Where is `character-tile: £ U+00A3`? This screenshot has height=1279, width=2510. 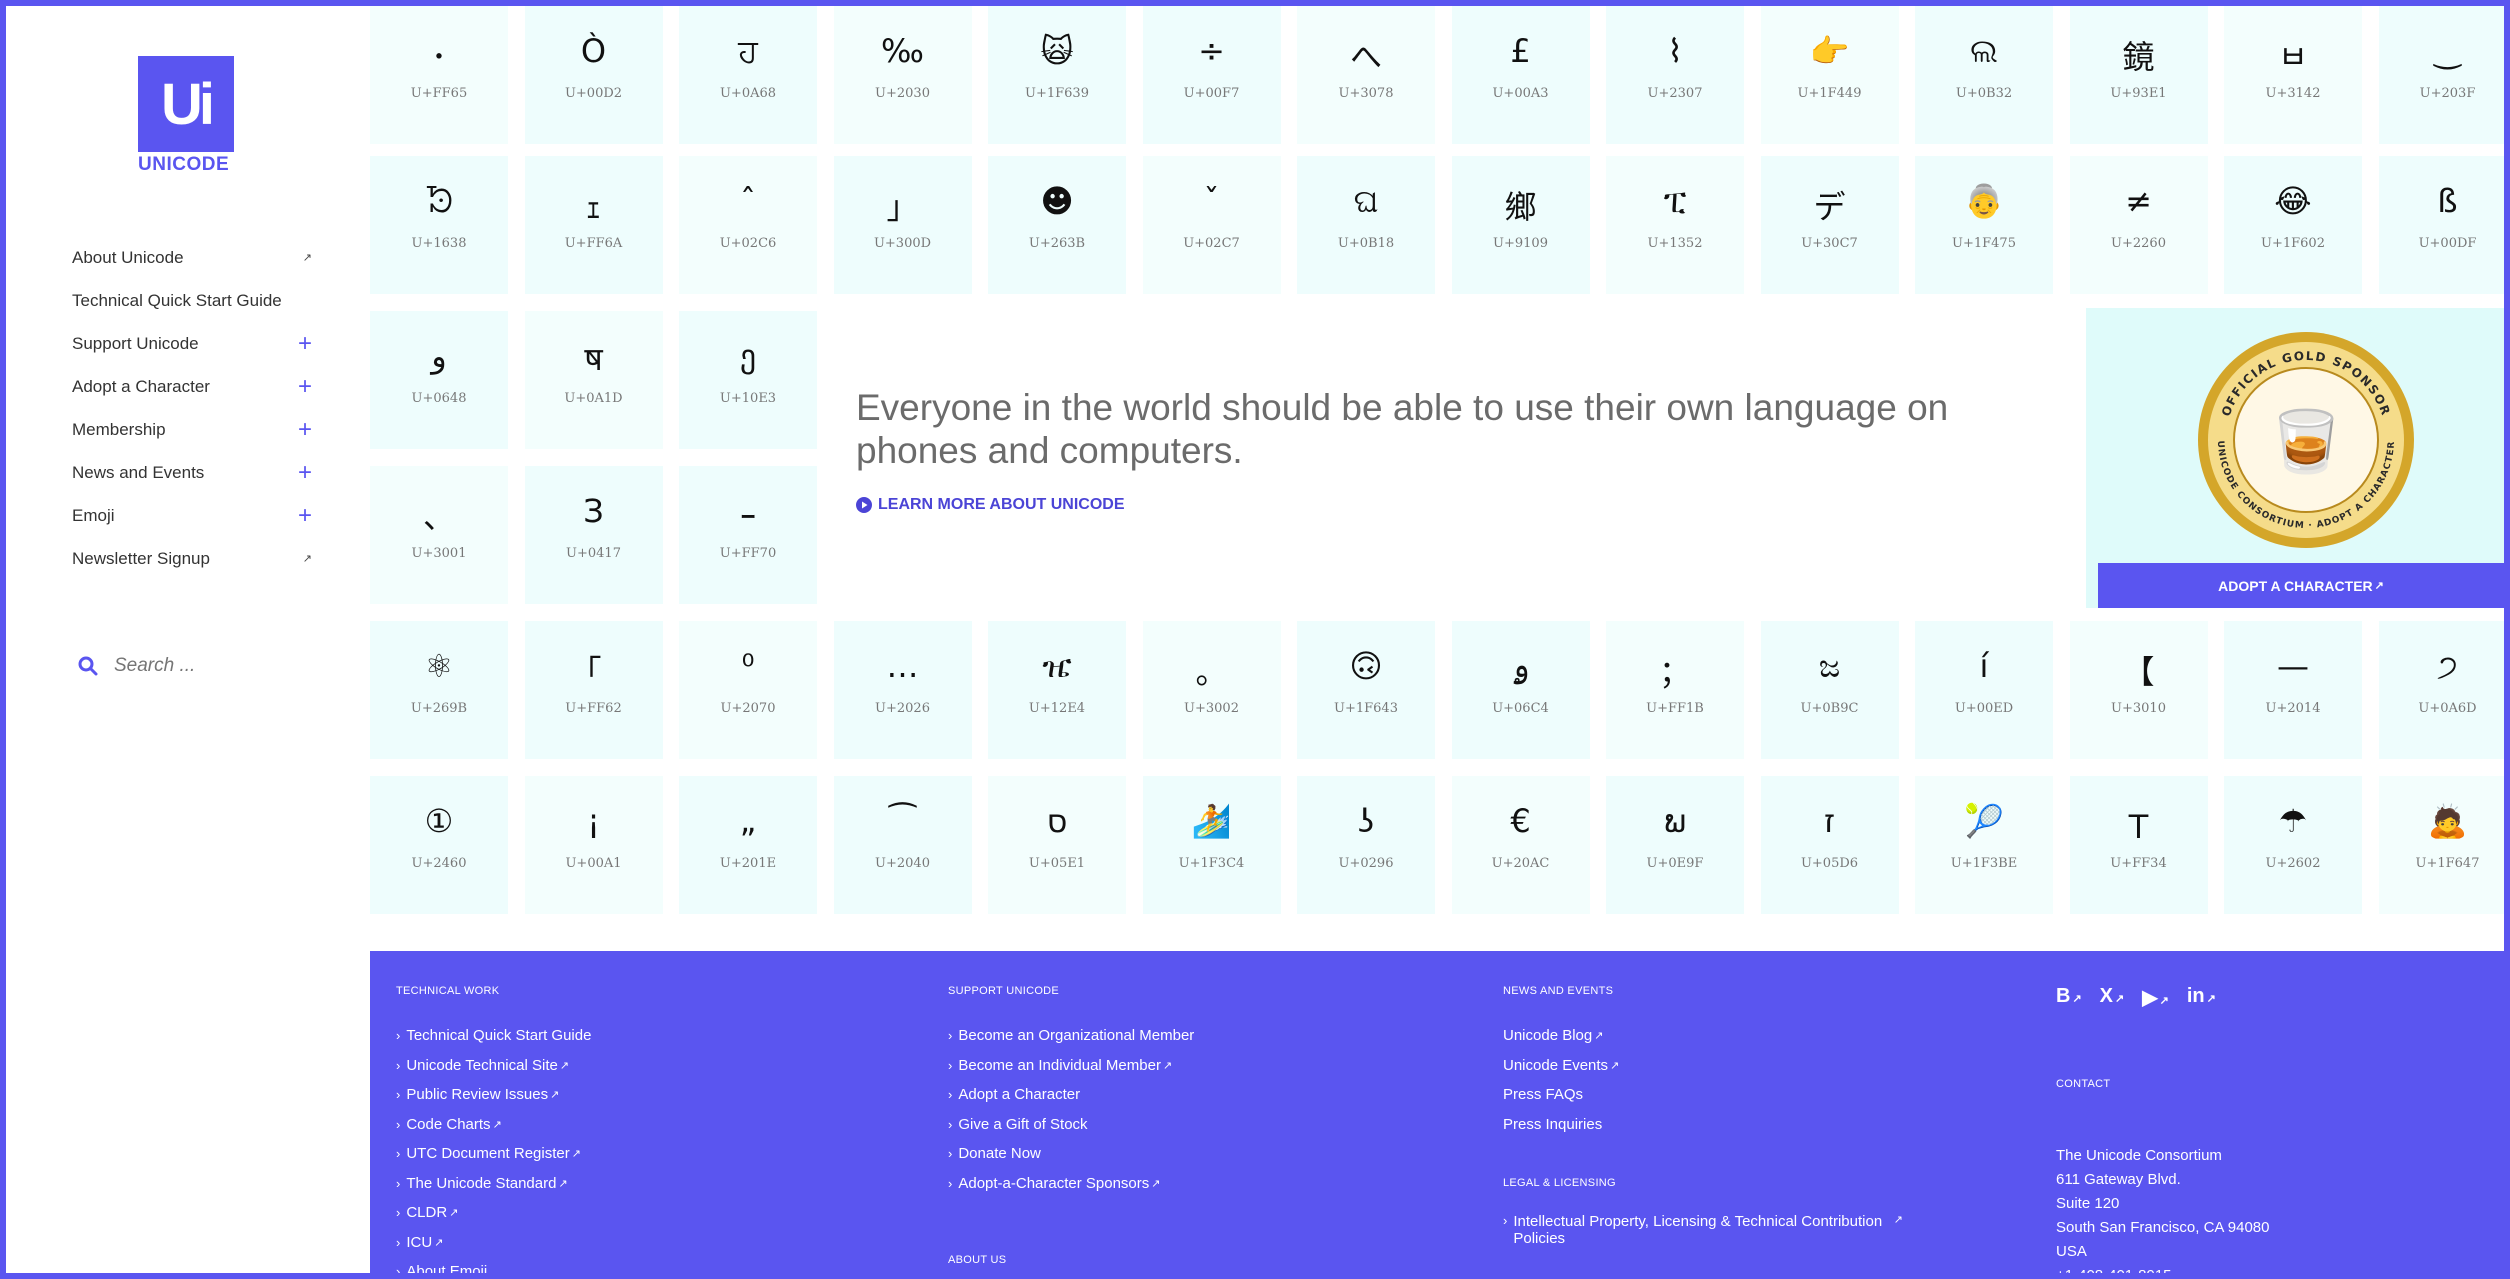
character-tile: £ U+00A3 is located at coordinates (1520, 75).